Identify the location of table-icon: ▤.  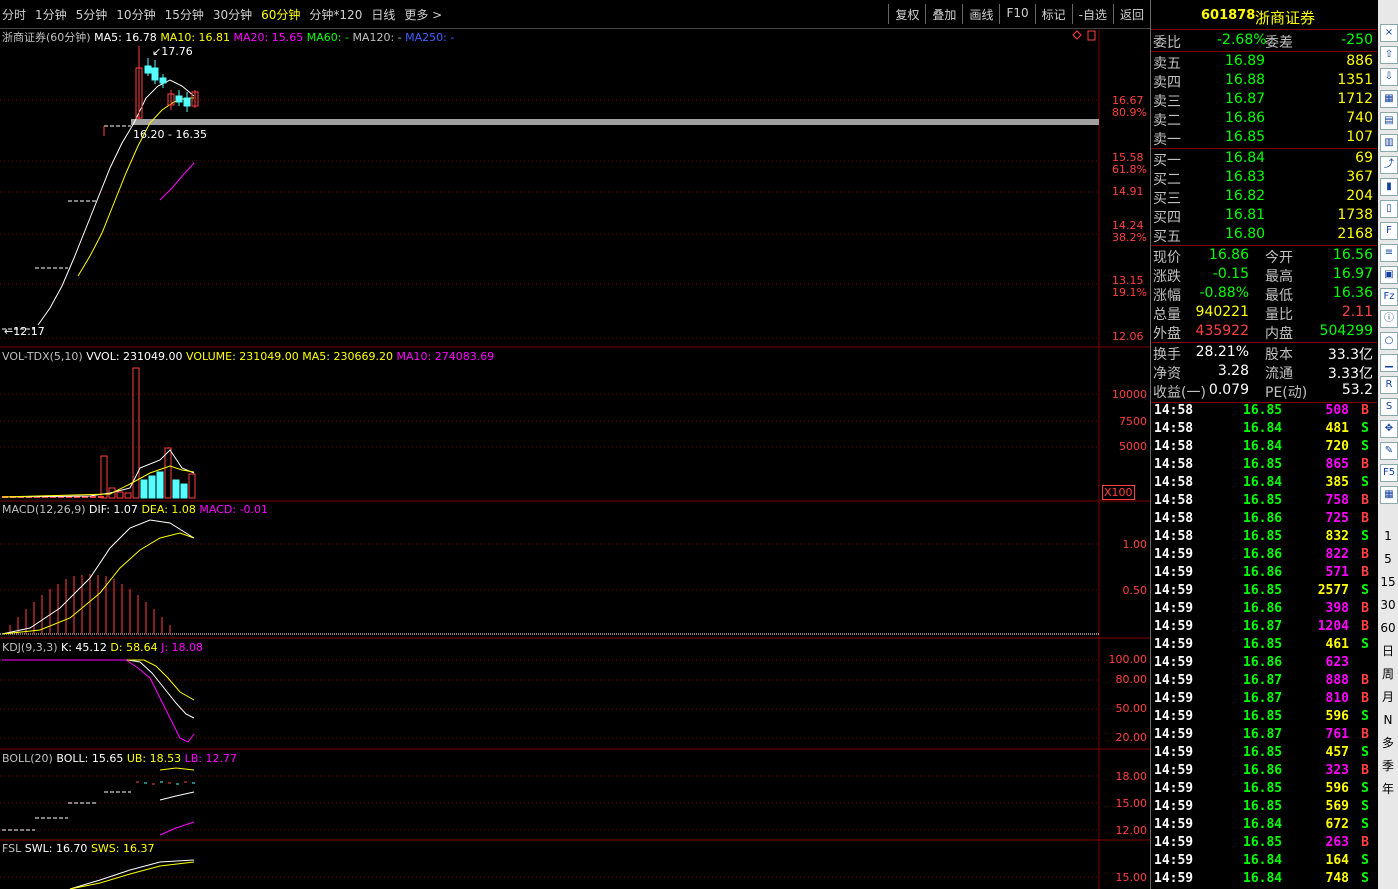
(1389, 121).